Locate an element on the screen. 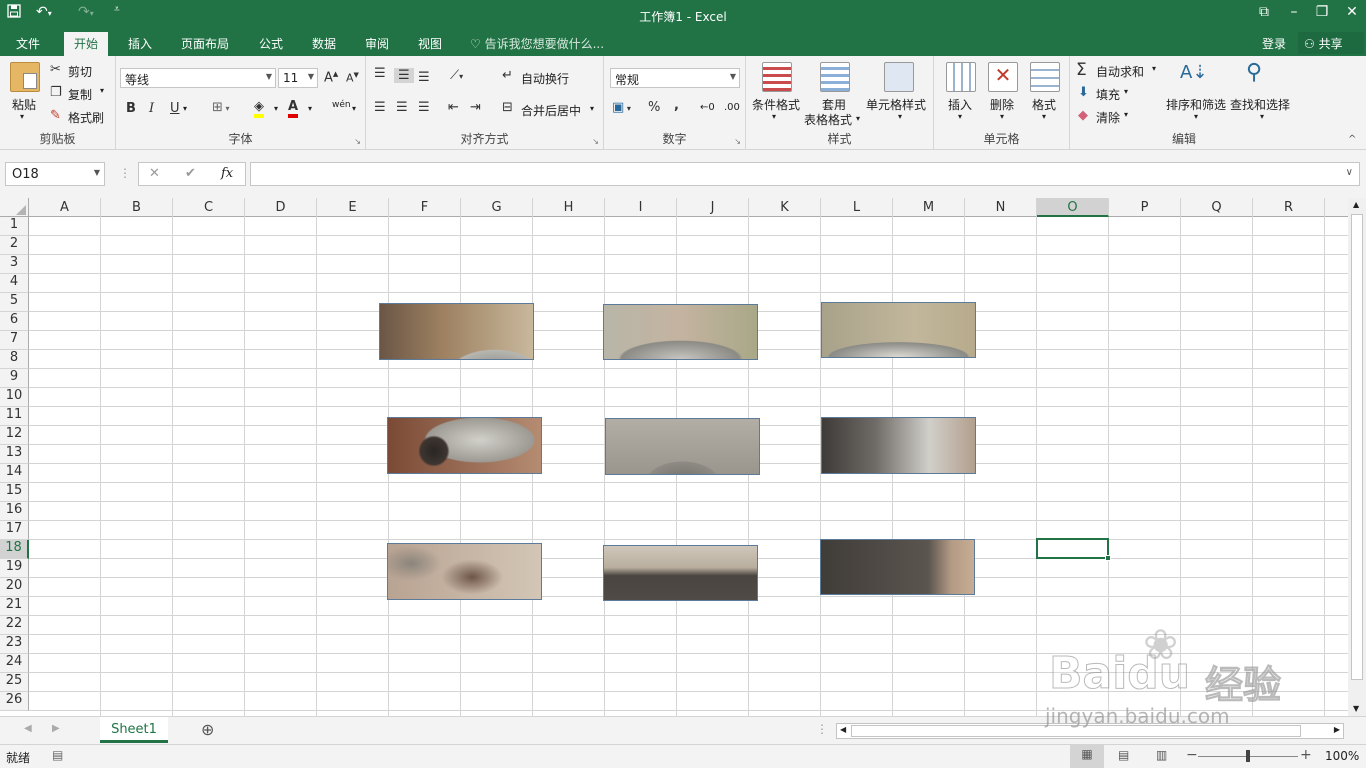 The height and width of the screenshot is (768, 1366). share-button: ⚇ 共享 is located at coordinates (1331, 43).